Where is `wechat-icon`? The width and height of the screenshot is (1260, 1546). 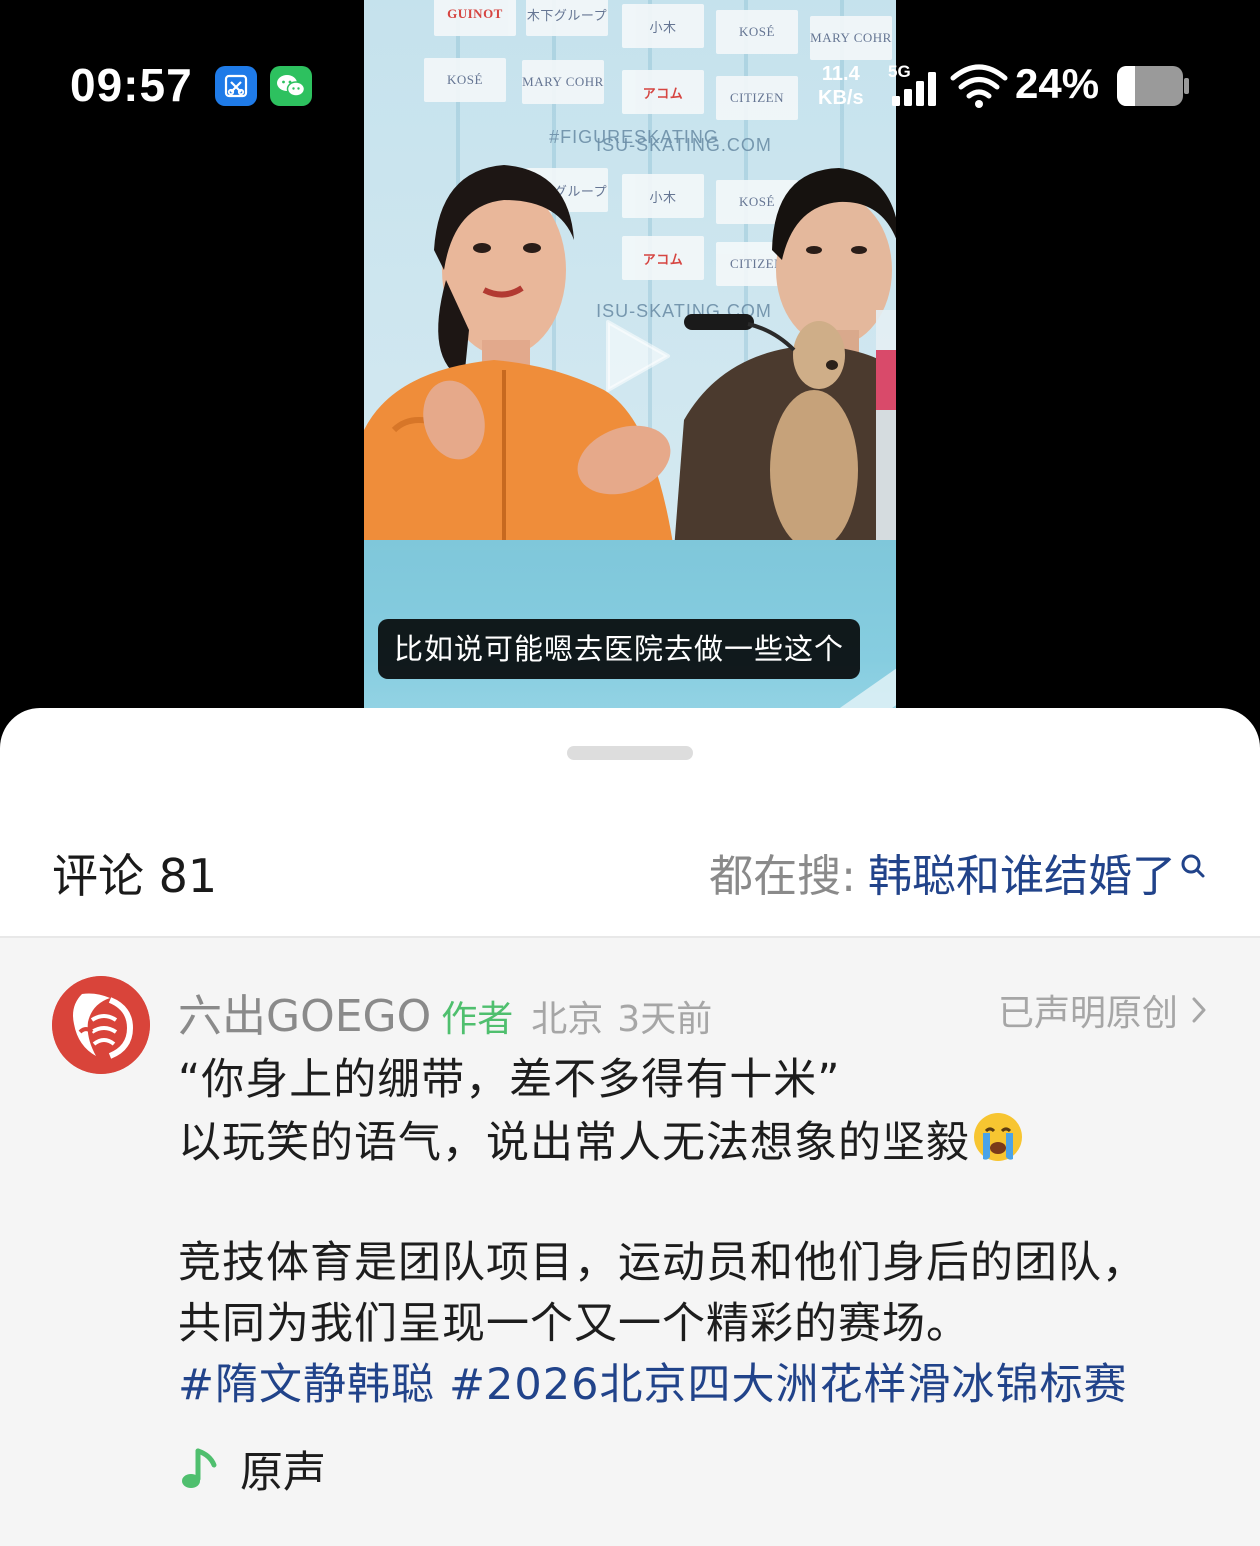
wechat-icon is located at coordinates (291, 86).